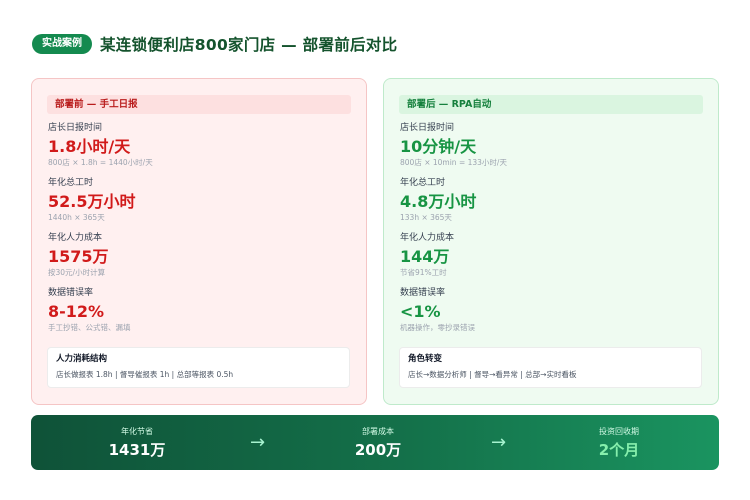 This screenshot has width=750, height=500. I want to click on summary-value: 2个月, so click(619, 449).